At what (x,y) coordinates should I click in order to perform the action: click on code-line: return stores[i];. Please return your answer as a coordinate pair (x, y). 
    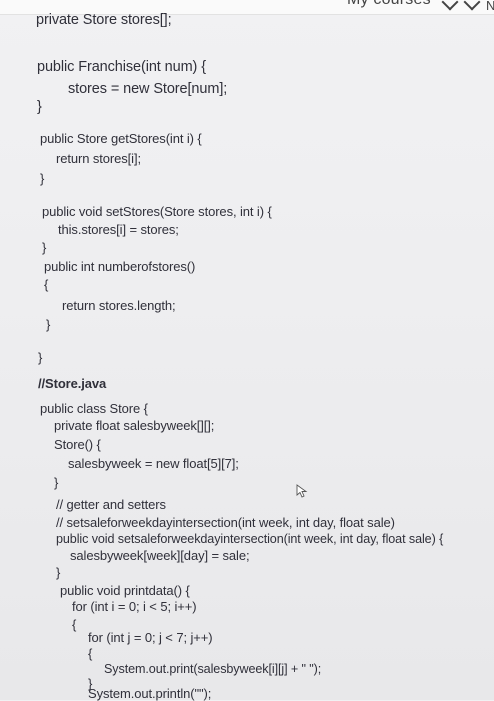
    Looking at the image, I should click on (98, 158).